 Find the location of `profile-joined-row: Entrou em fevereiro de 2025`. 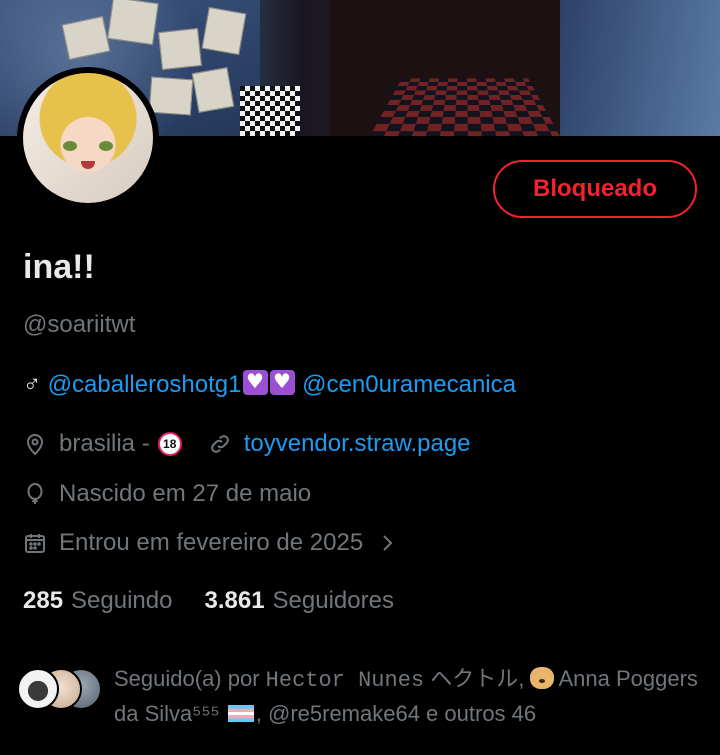

profile-joined-row: Entrou em fevereiro de 2025 is located at coordinates (210, 543).